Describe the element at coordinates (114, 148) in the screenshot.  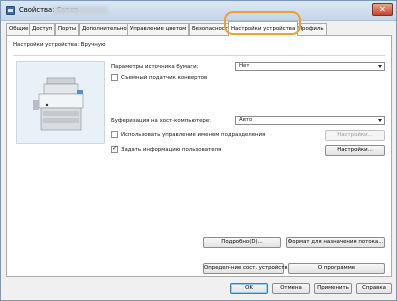
I see `user-info-checkbox` at that location.